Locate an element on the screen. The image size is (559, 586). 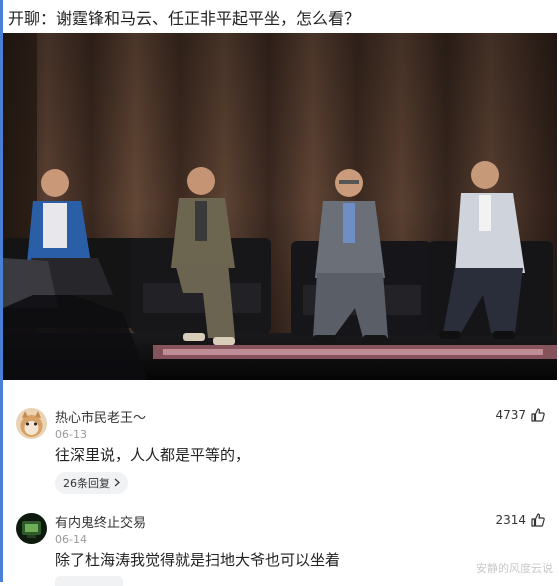
like-count: 2314 is located at coordinates (510, 520).